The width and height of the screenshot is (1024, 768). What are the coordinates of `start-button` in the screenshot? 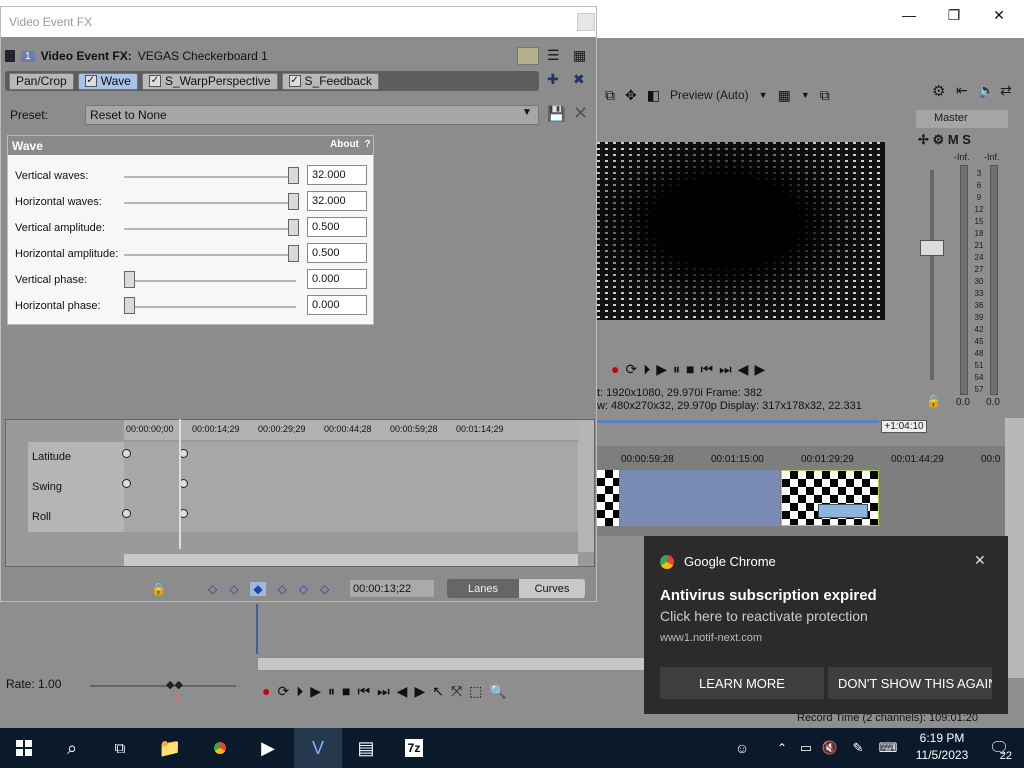 It's located at (24, 748).